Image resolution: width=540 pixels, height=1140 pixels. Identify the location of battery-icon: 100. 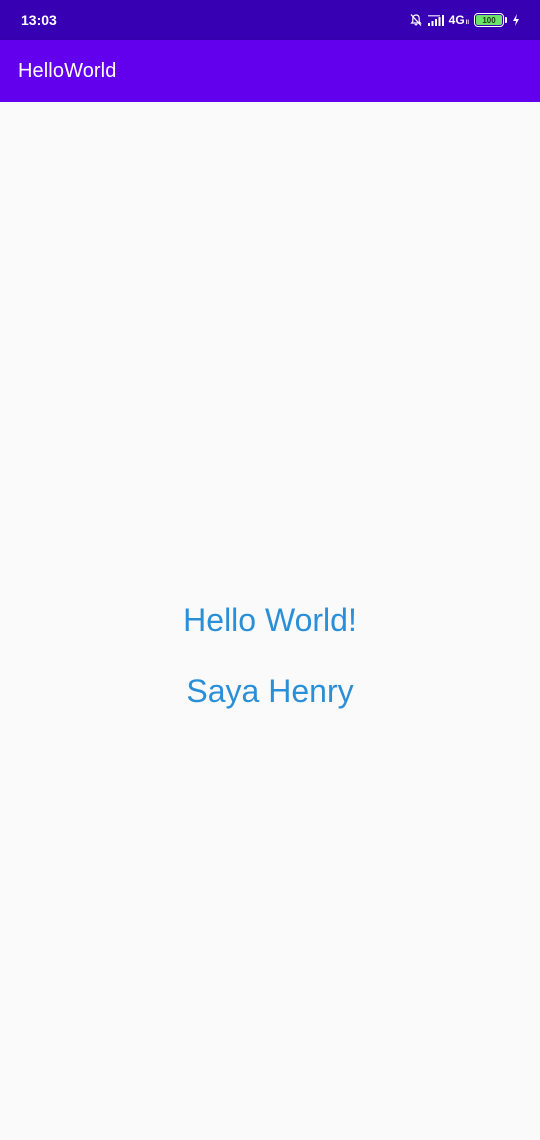
(489, 20).